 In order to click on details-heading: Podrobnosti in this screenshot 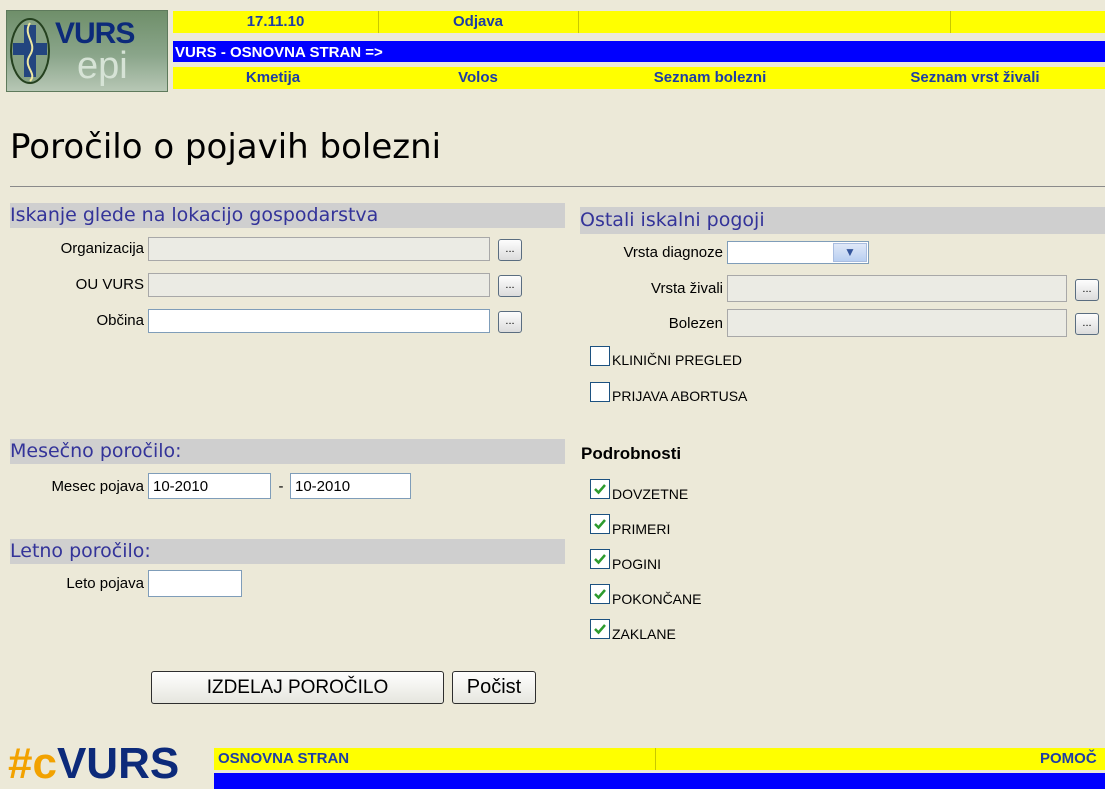, I will do `click(631, 453)`.